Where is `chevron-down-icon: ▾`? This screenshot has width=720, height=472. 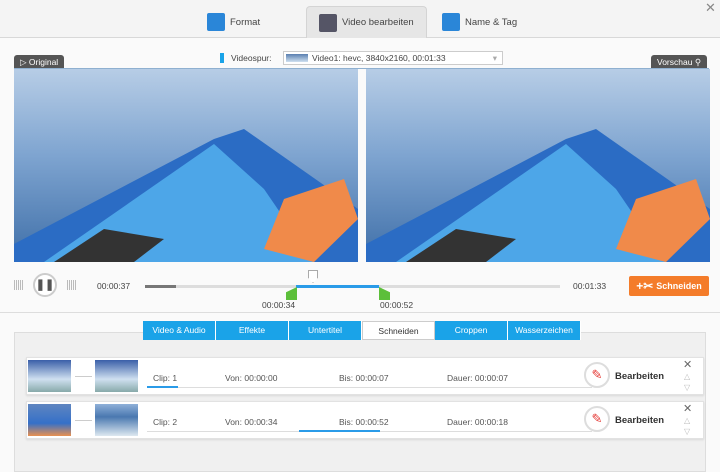 chevron-down-icon: ▾ is located at coordinates (494, 58).